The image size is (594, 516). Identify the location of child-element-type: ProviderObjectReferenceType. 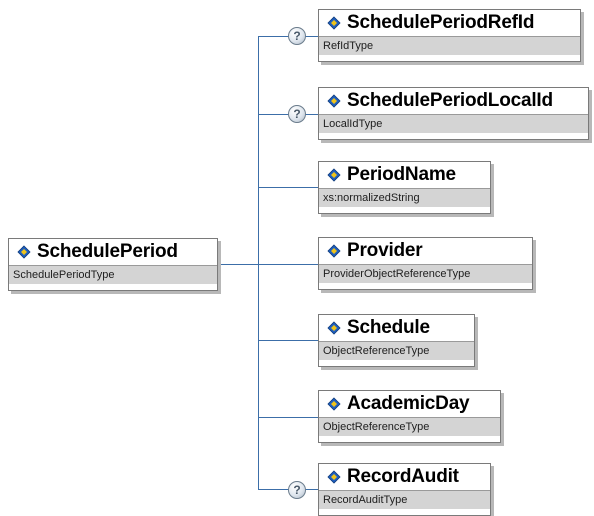
(425, 273).